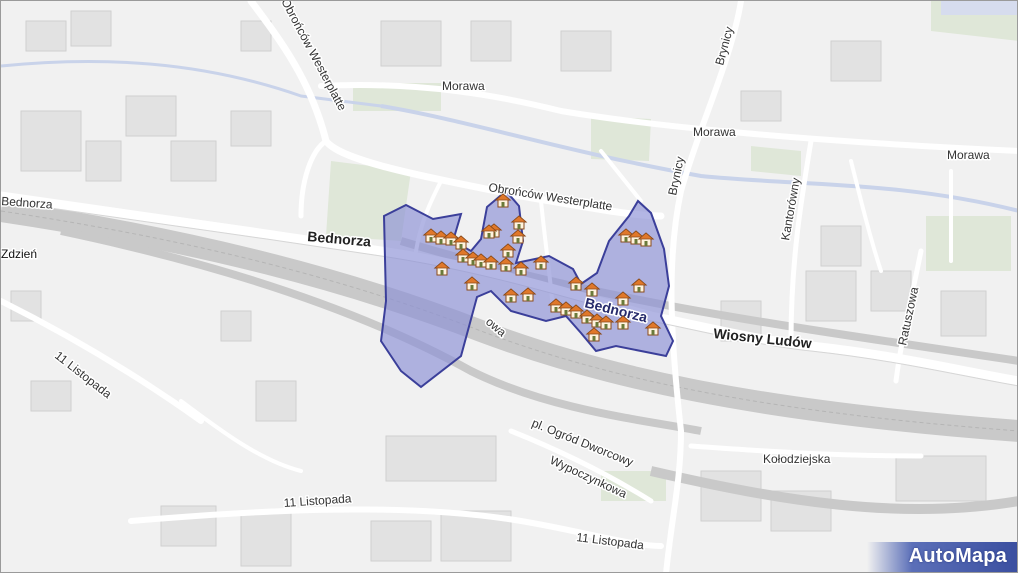 The width and height of the screenshot is (1018, 573). I want to click on automapa-logo: AutoMapa, so click(942, 557).